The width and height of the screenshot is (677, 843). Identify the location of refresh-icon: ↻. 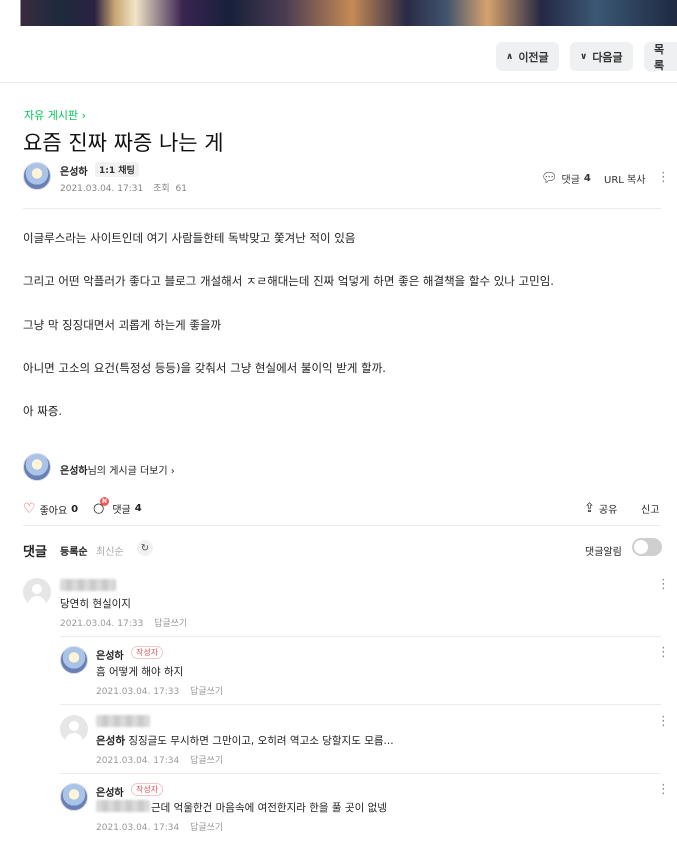
(145, 548).